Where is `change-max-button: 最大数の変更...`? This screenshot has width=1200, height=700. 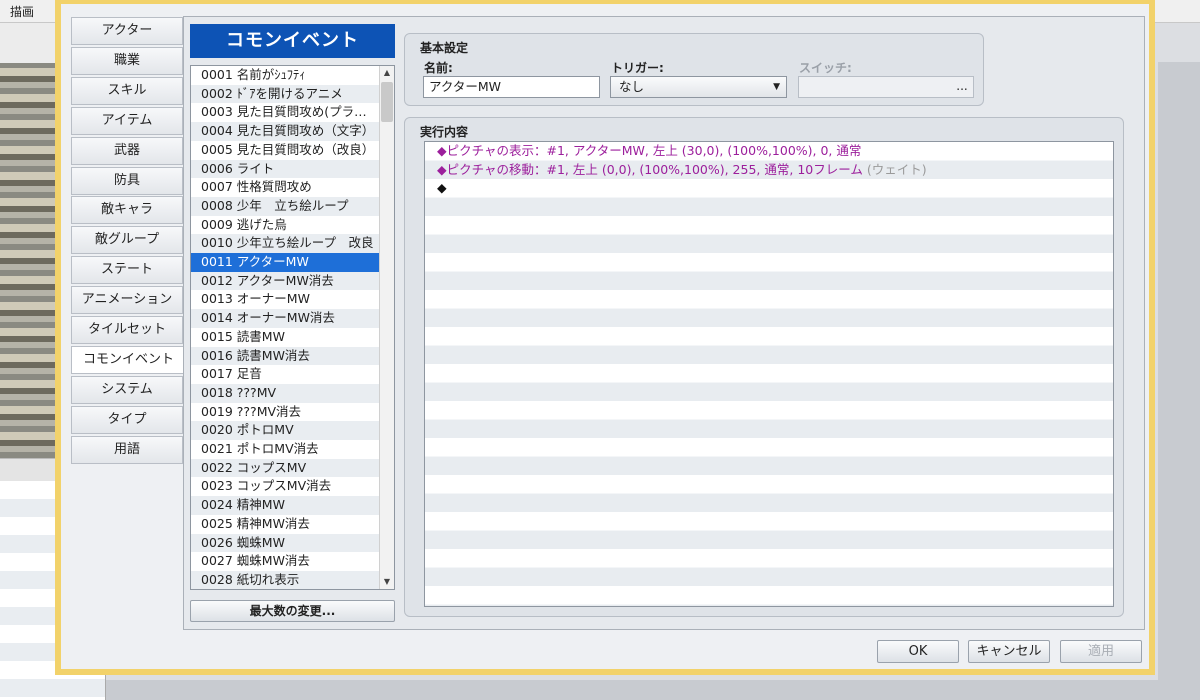 change-max-button: 最大数の変更... is located at coordinates (292, 611).